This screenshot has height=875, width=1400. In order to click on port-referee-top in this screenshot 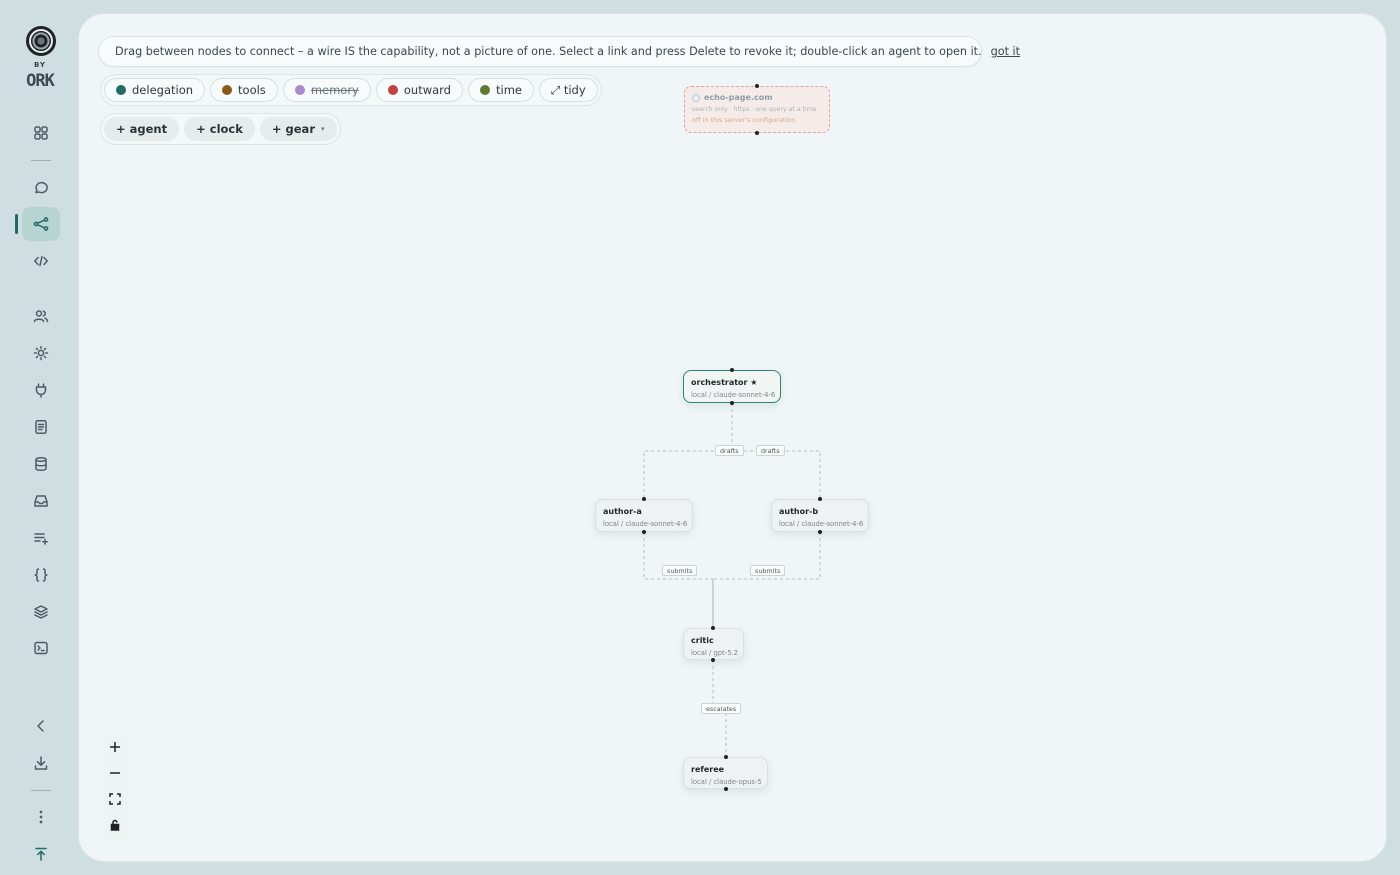, I will do `click(726, 757)`.